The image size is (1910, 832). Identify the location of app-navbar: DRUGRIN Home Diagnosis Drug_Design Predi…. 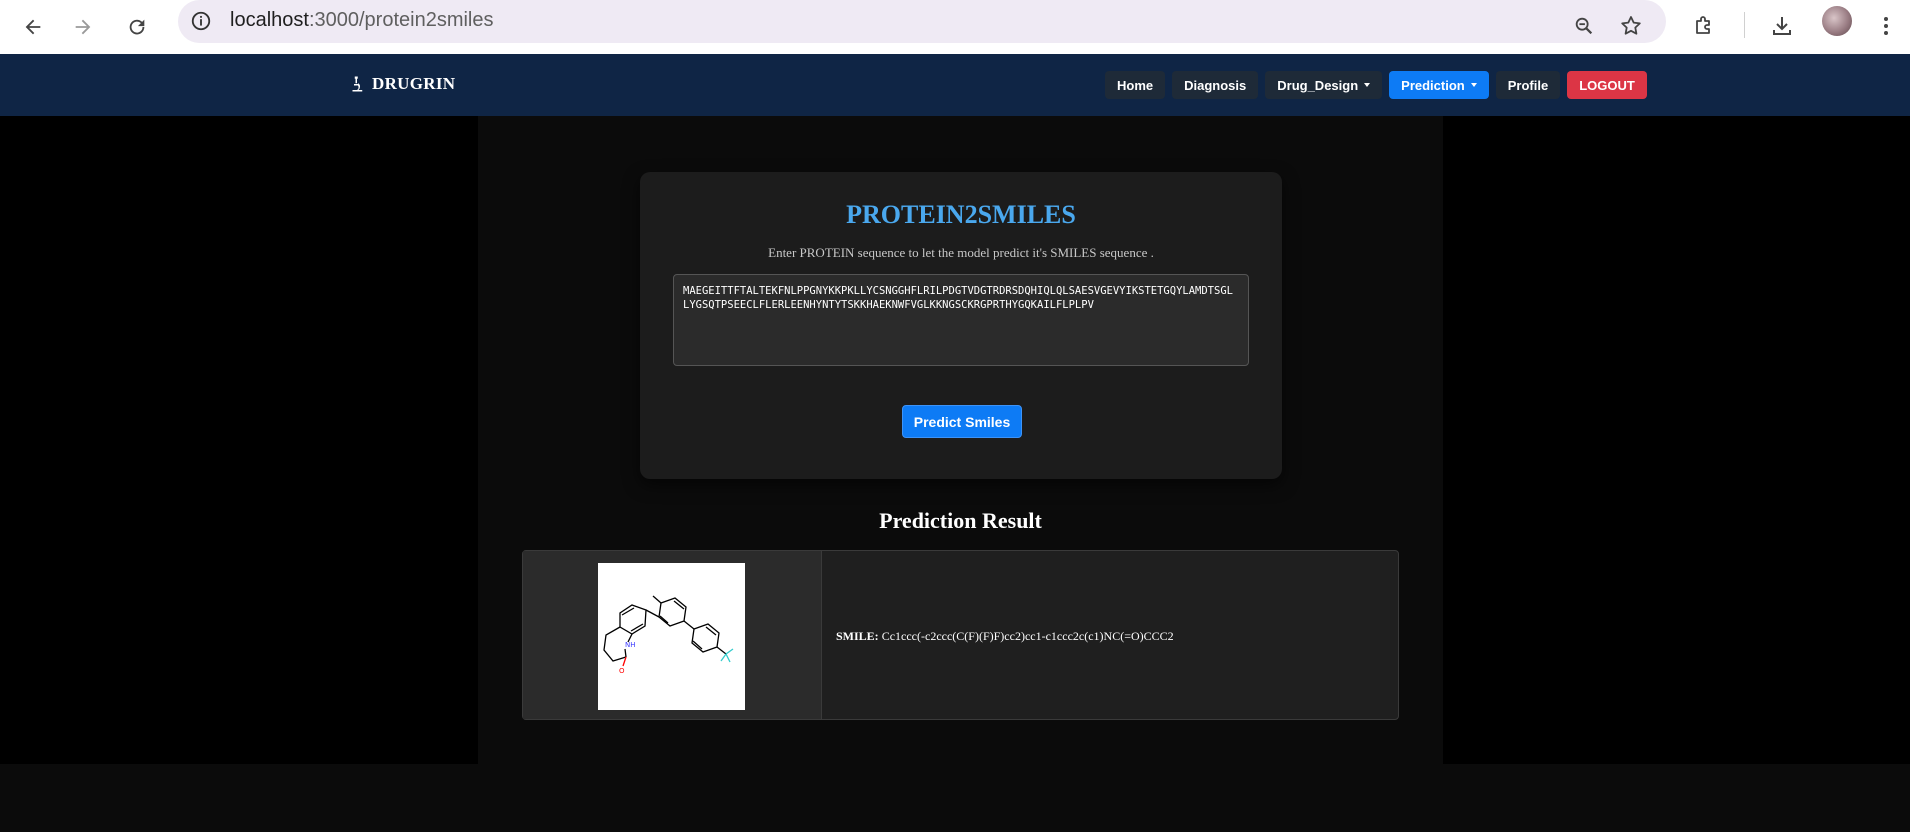
(955, 85).